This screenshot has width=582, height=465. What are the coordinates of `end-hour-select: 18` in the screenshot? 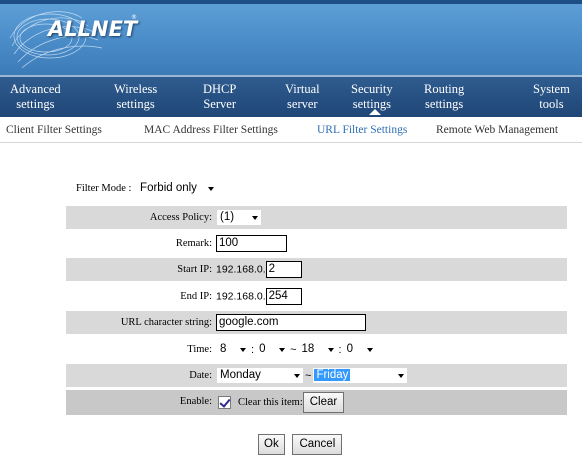 It's located at (317, 349).